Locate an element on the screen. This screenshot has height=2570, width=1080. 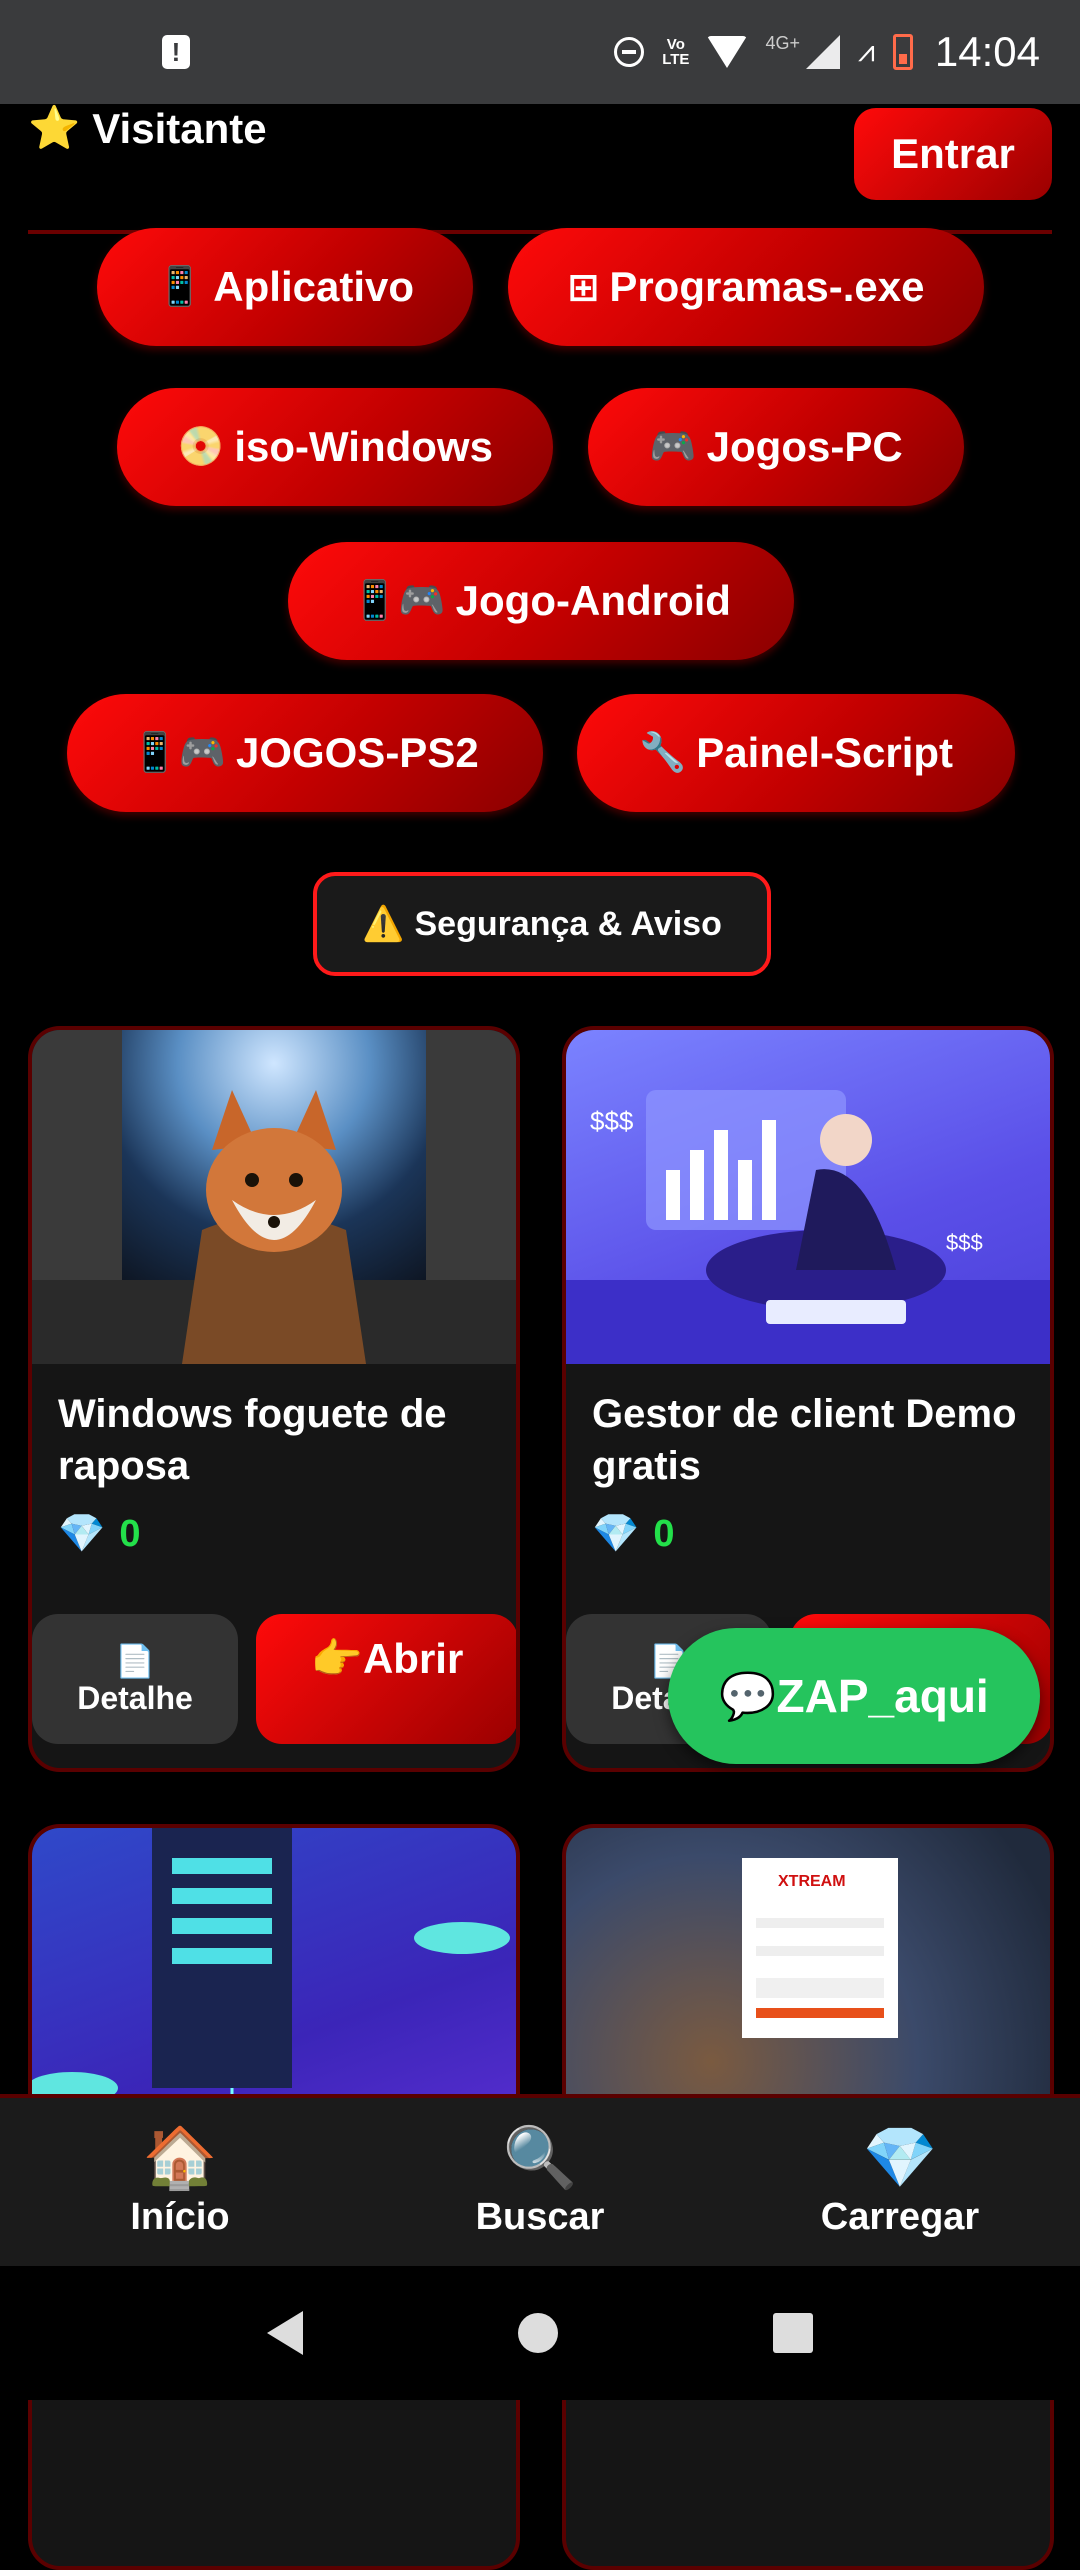
battery-icon is located at coordinates (902, 52).